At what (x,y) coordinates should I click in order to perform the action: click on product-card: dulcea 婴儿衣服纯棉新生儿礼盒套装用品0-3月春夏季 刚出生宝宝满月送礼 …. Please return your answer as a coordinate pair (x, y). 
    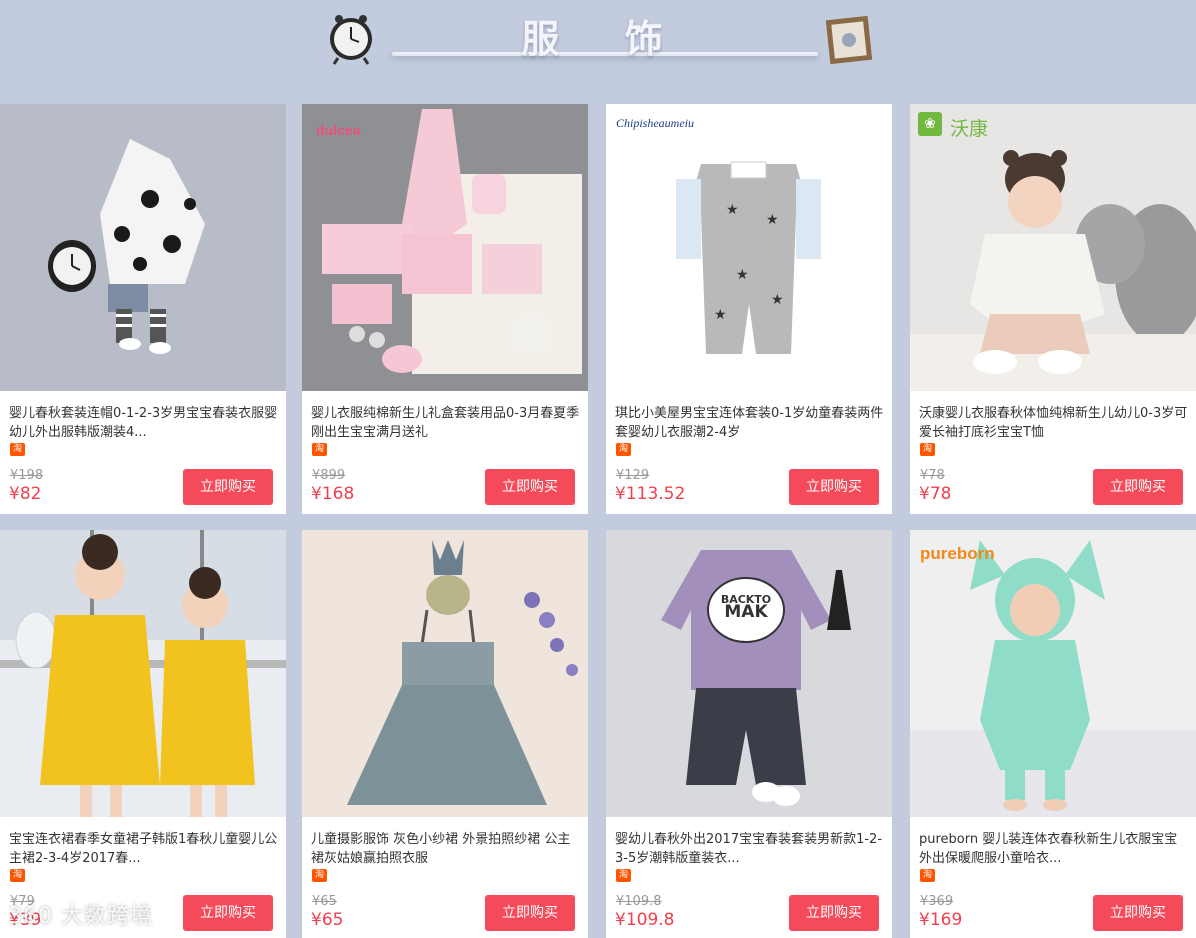
    Looking at the image, I should click on (445, 309).